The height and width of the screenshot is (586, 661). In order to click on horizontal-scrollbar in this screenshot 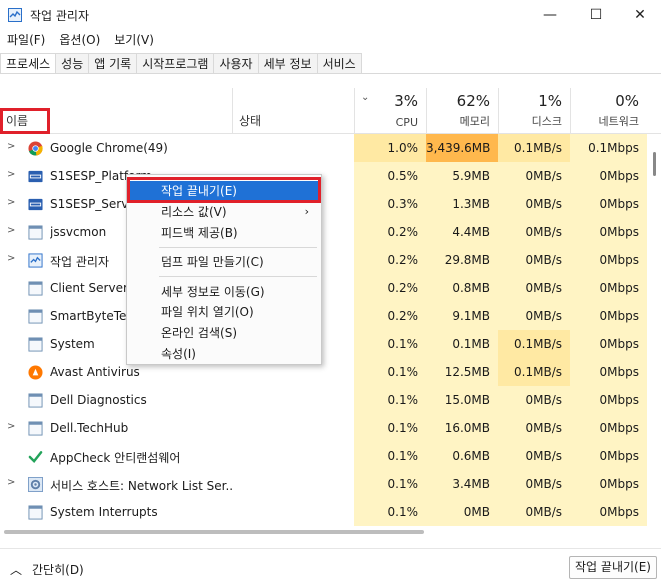, I will do `click(324, 532)`.